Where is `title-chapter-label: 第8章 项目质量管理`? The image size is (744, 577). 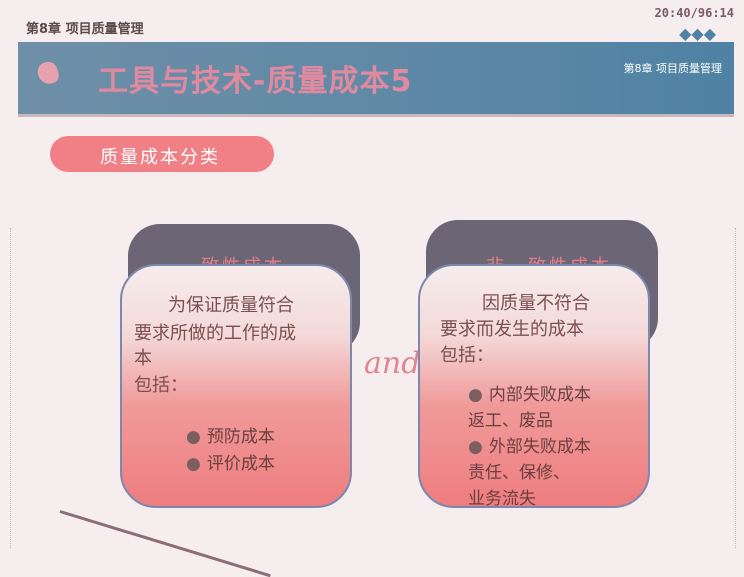
title-chapter-label: 第8章 项目质量管理 is located at coordinates (673, 68).